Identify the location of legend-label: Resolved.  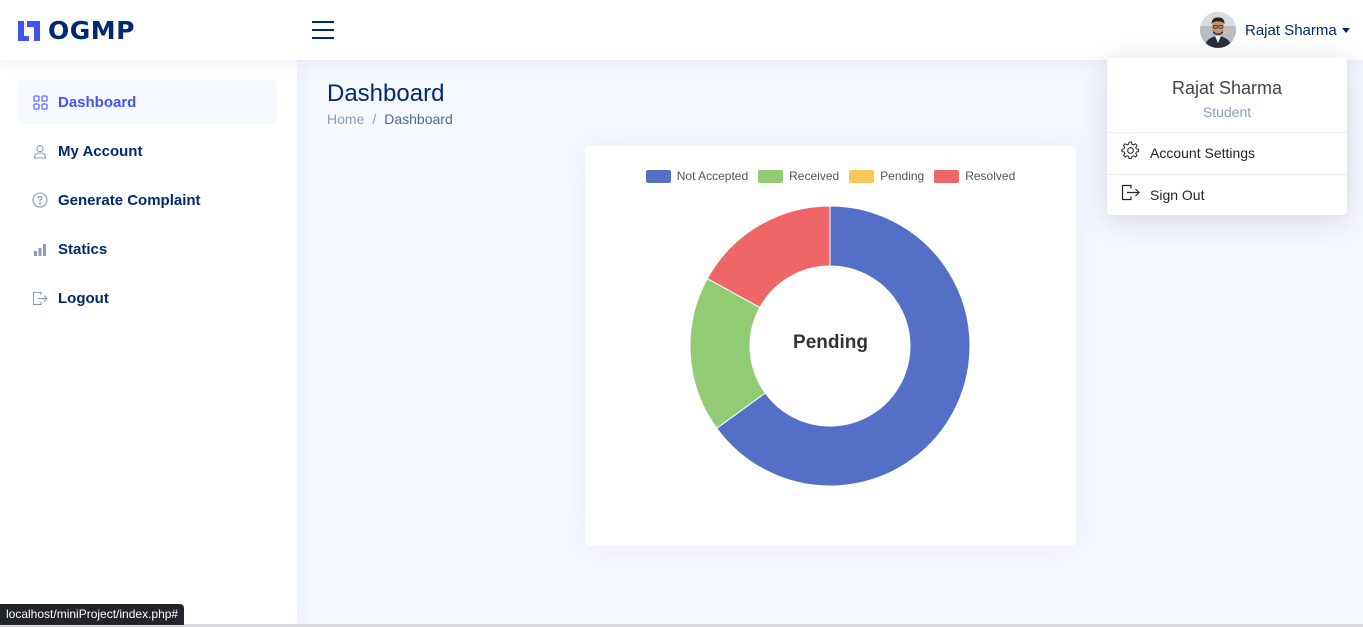
(990, 176).